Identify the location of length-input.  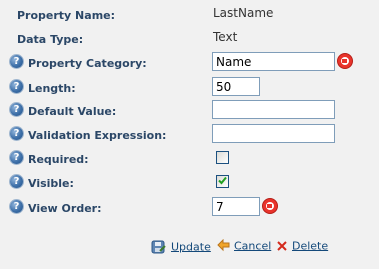
(236, 86).